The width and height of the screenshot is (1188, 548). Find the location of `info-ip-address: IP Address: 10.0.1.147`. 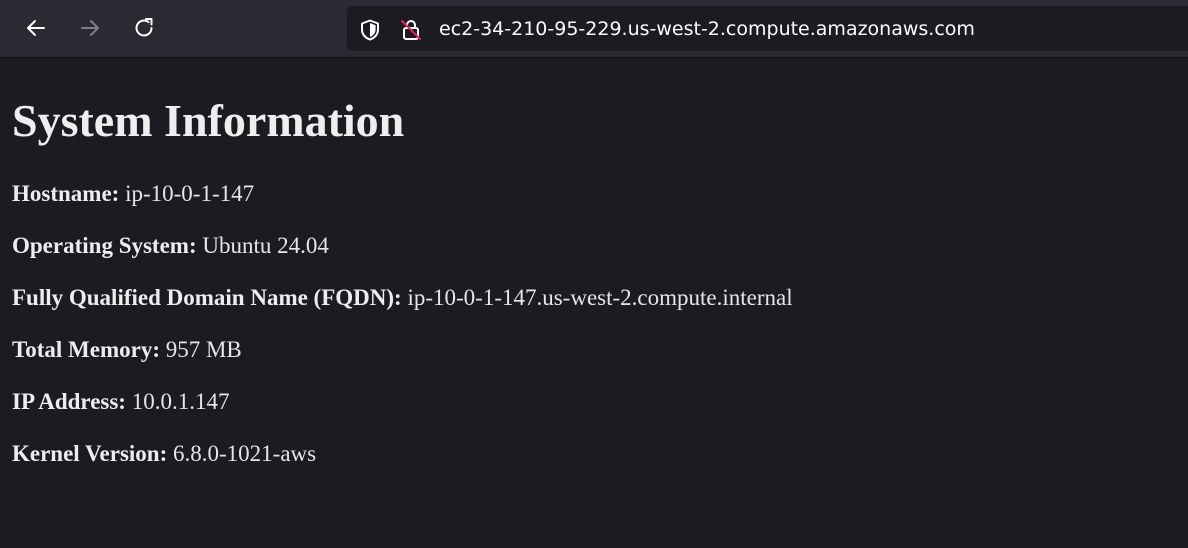

info-ip-address: IP Address: 10.0.1.147 is located at coordinates (120, 402).